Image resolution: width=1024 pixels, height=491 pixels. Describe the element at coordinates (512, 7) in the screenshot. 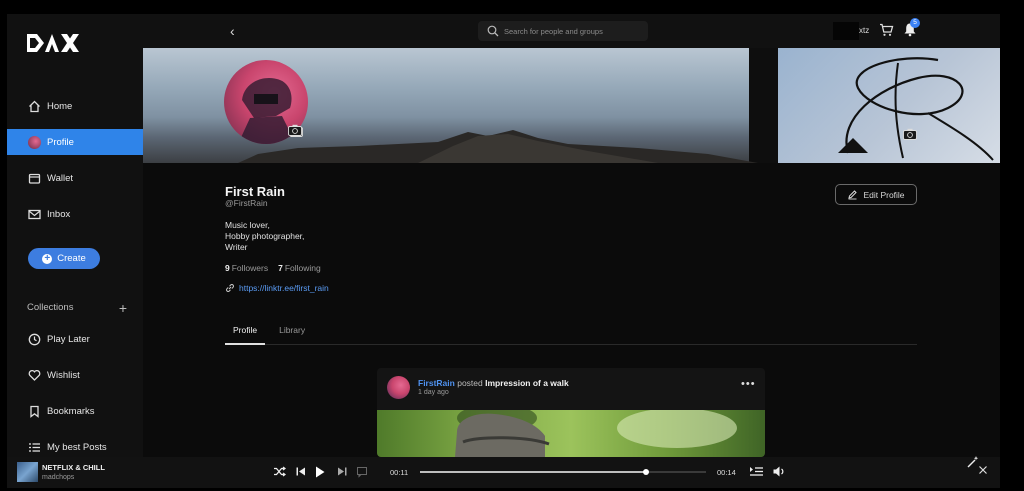

I see `window-top-strip` at that location.